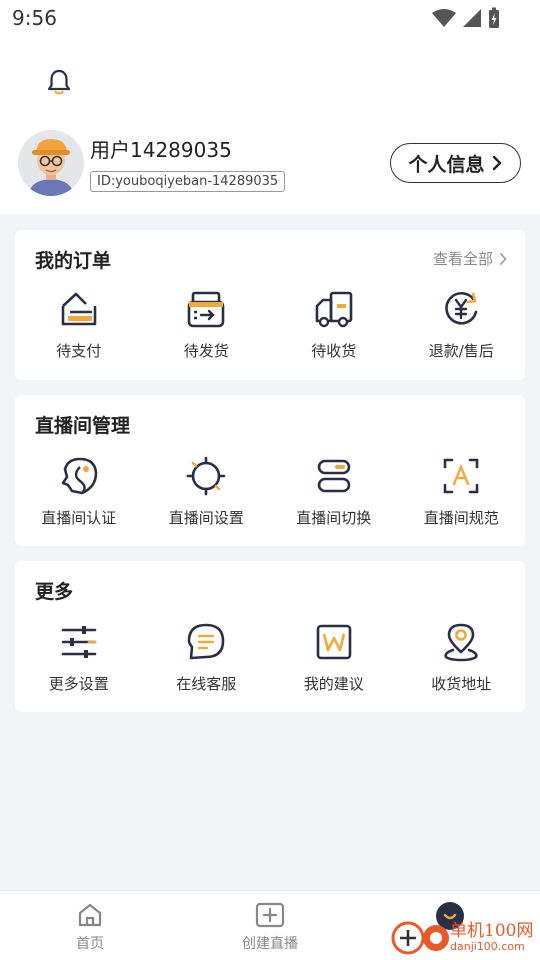  I want to click on live-switch-icon, so click(334, 476).